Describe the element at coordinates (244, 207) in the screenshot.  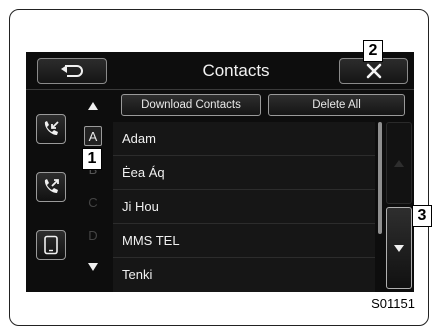
I see `contact-row: Ji Hou` at that location.